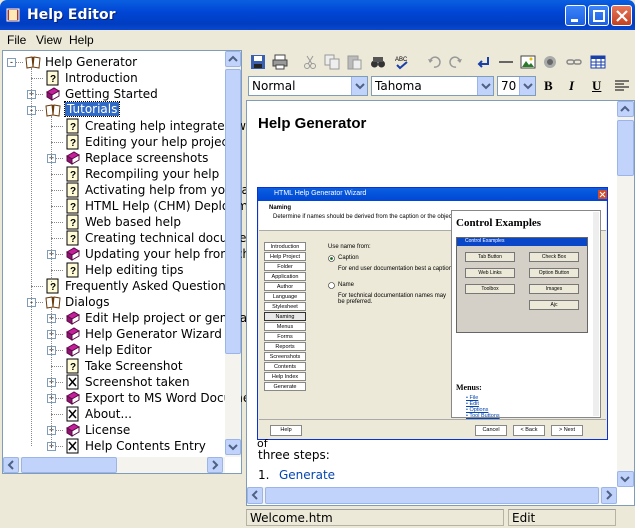  What do you see at coordinates (548, 86) in the screenshot?
I see `bold-button: B` at bounding box center [548, 86].